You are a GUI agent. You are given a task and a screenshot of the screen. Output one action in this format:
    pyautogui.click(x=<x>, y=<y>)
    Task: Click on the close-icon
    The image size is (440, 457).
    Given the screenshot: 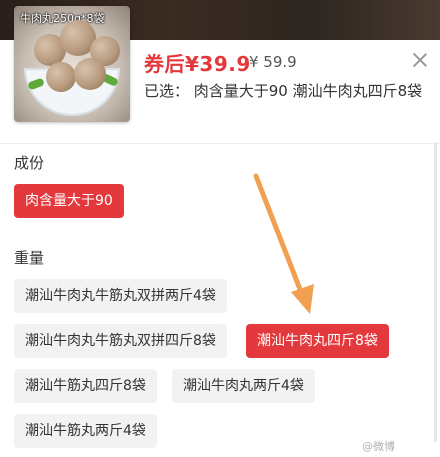 What is the action you would take?
    pyautogui.click(x=420, y=60)
    